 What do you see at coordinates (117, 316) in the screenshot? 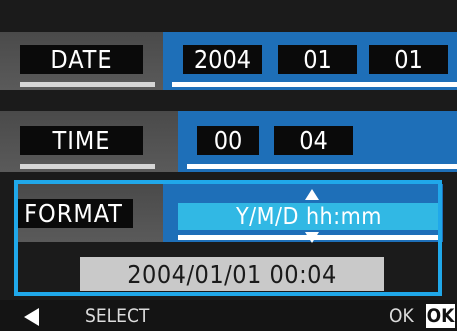
I see `select-hint-label: SELECT` at bounding box center [117, 316].